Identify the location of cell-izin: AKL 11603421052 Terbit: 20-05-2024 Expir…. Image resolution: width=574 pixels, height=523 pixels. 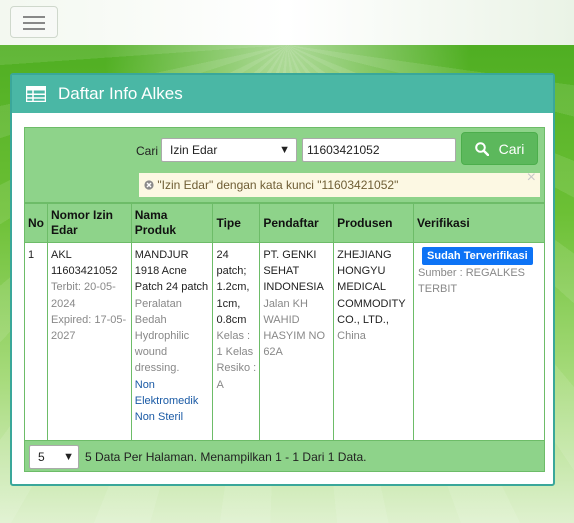
(89, 342).